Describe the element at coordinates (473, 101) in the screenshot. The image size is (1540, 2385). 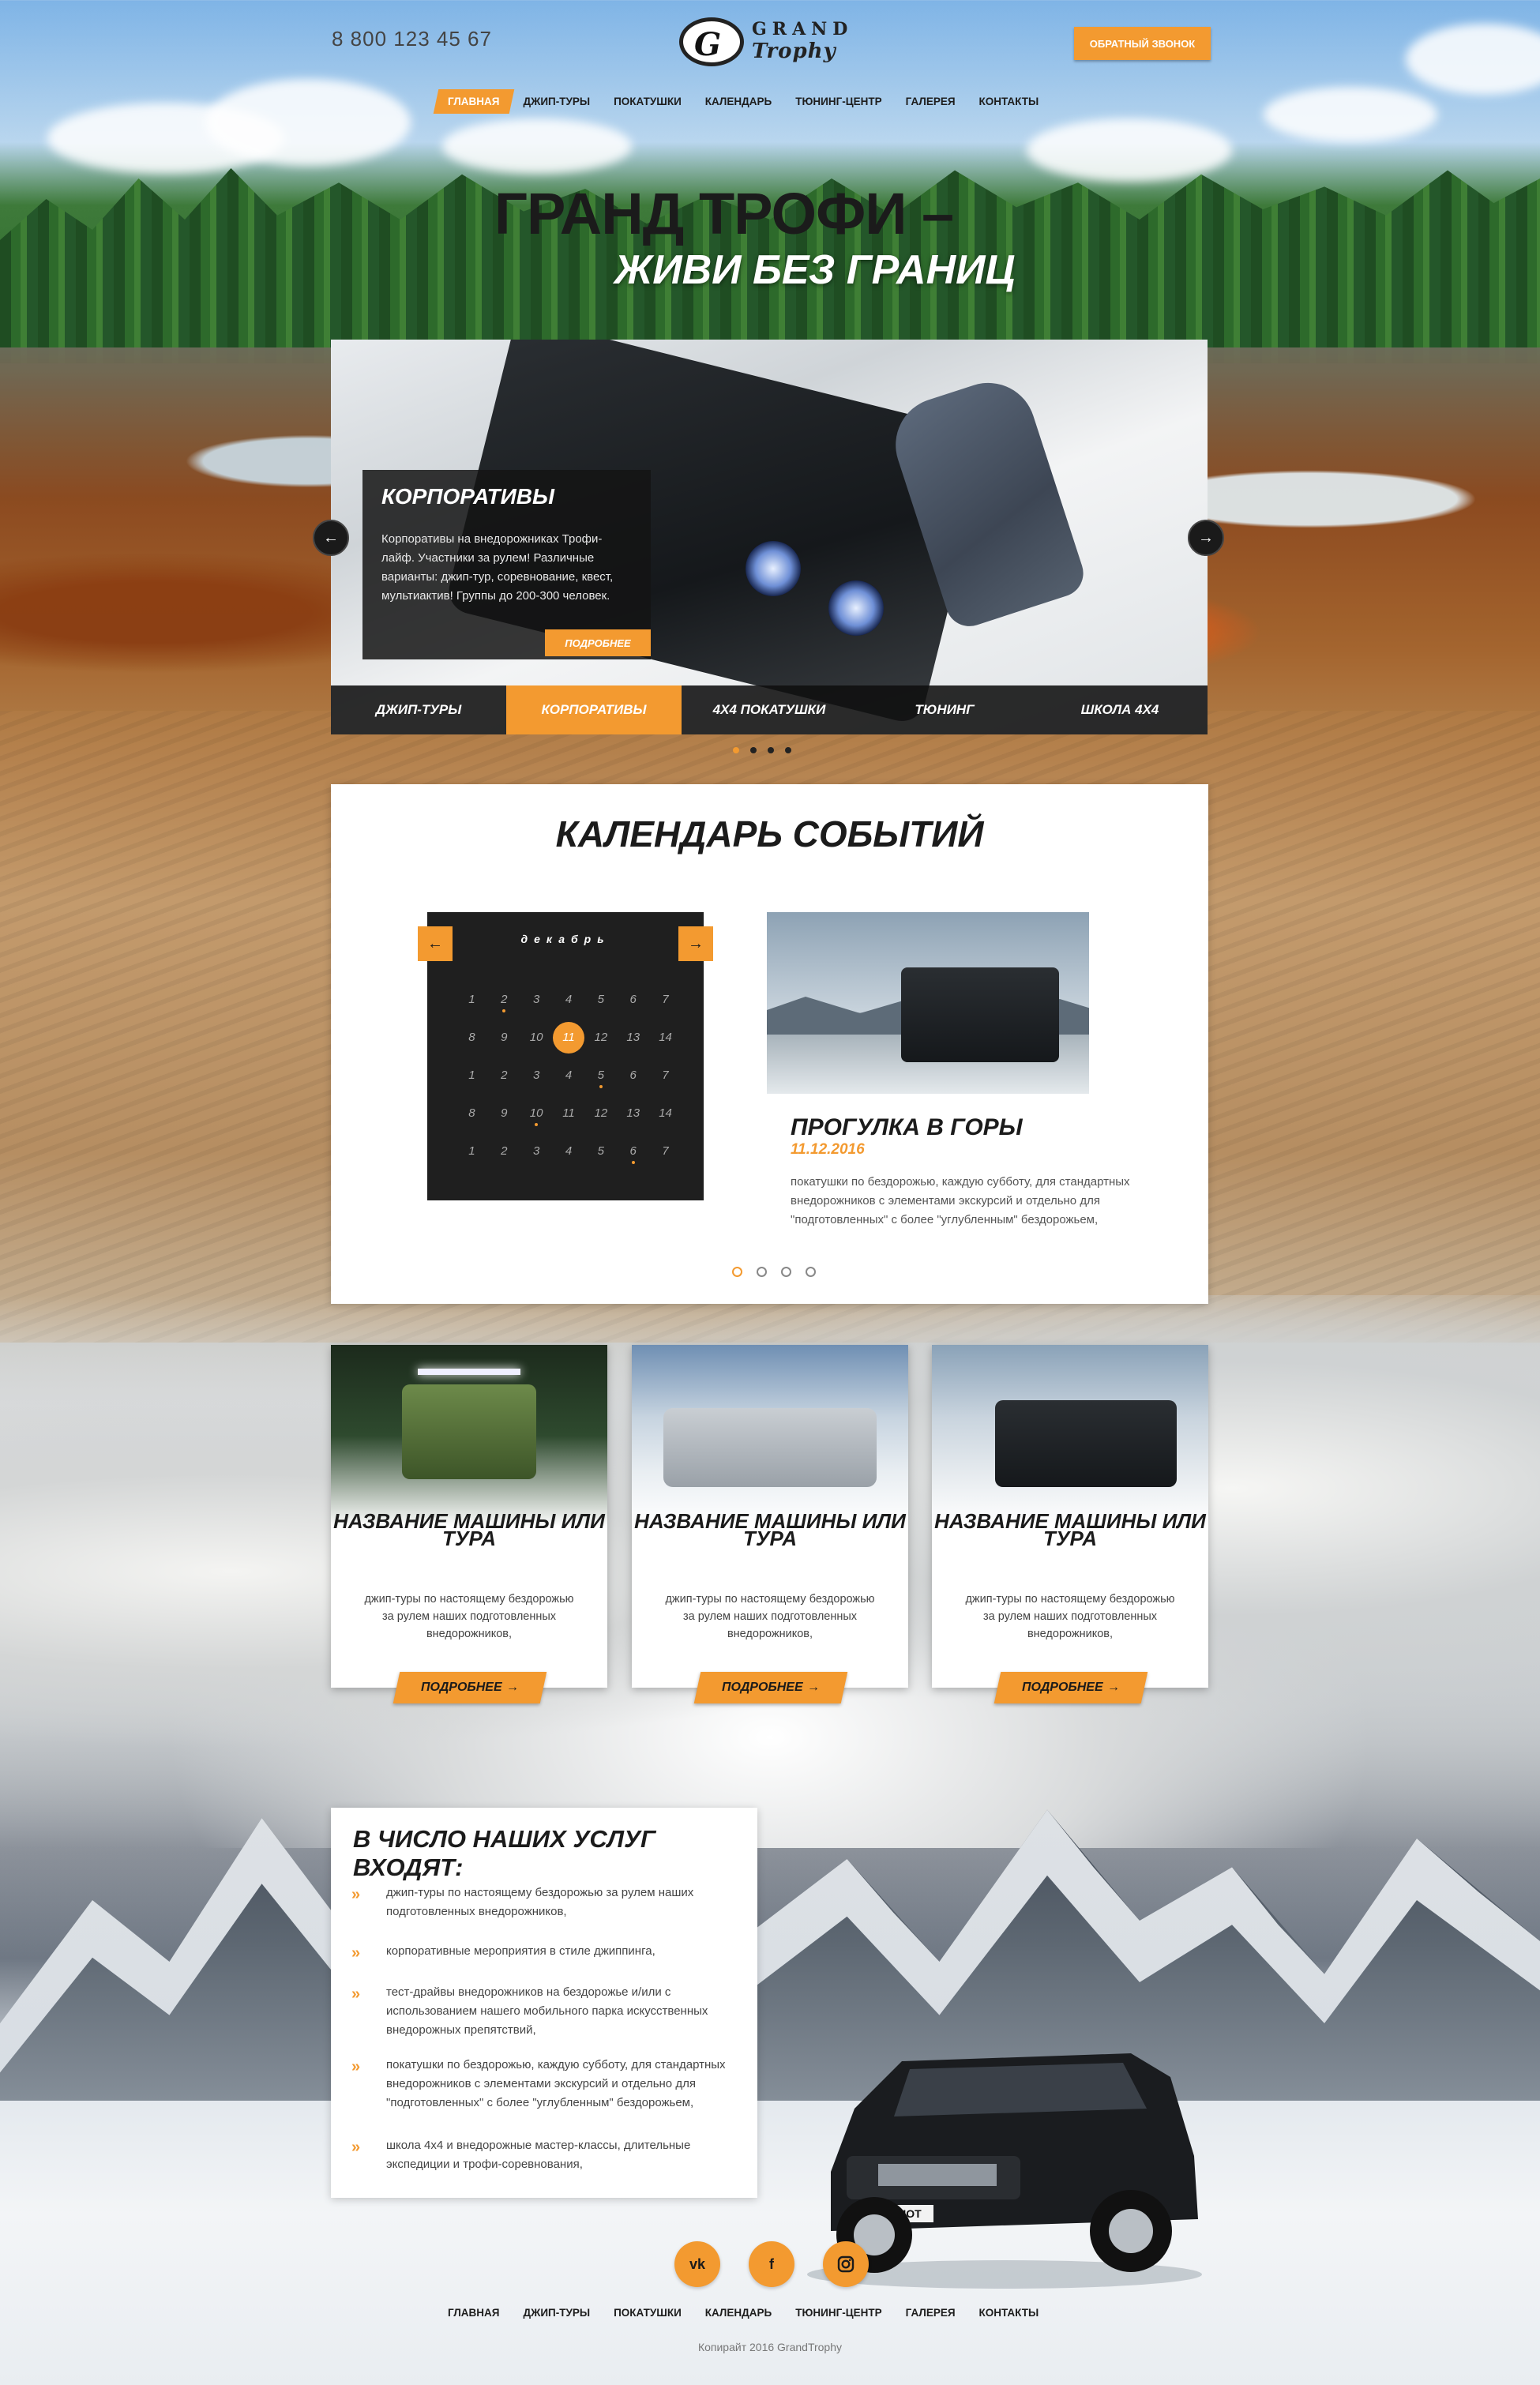
I see `nav-item-home: ГЛАВНАЯ` at that location.